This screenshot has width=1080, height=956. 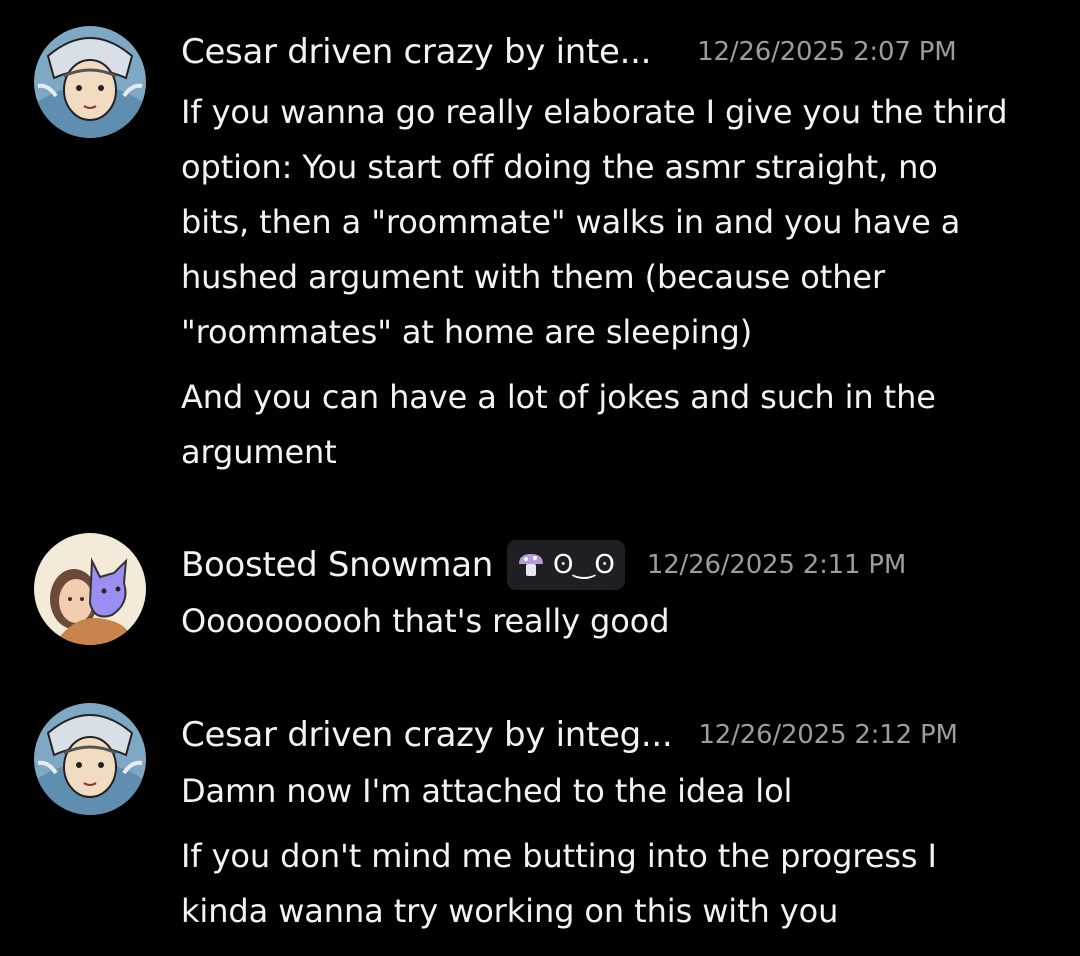 What do you see at coordinates (487, 791) in the screenshot?
I see `message-text-line: Damn now I'm attached to the idea lol` at bounding box center [487, 791].